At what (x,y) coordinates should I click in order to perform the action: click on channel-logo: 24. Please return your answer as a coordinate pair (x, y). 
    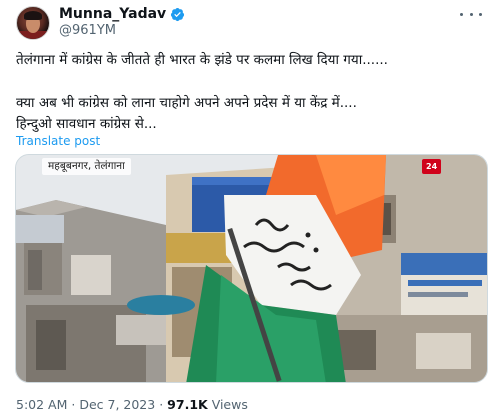
    Looking at the image, I should click on (432, 166).